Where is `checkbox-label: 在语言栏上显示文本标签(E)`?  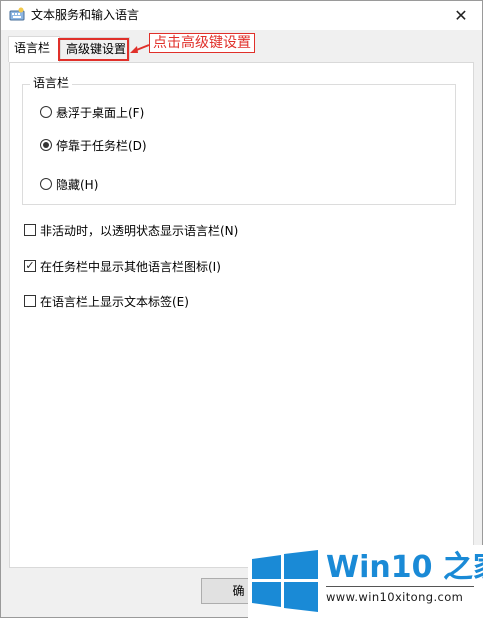 checkbox-label: 在语言栏上显示文本标签(E) is located at coordinates (114, 301).